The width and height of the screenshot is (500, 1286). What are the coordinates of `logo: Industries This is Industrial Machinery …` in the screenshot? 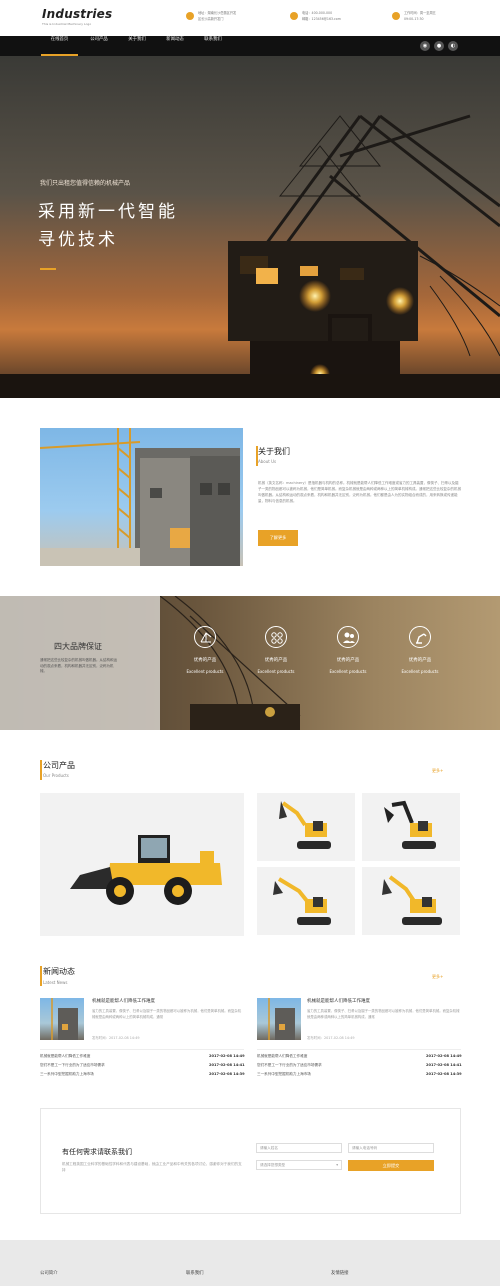 It's located at (77, 16).